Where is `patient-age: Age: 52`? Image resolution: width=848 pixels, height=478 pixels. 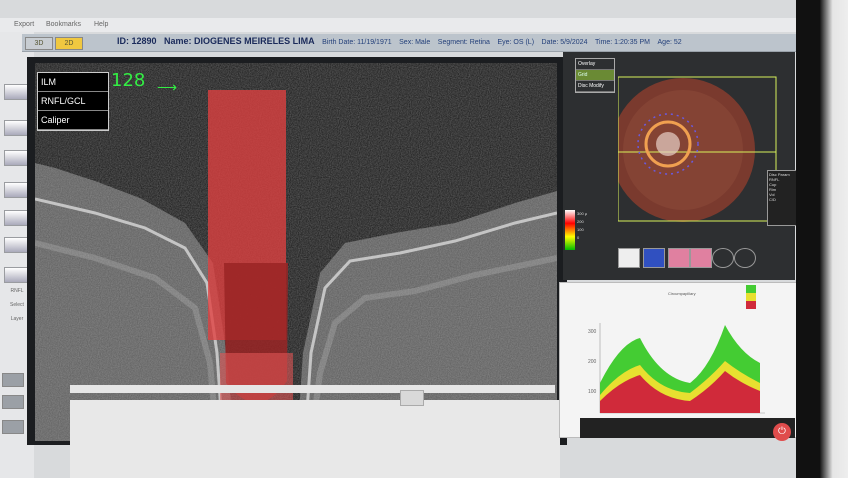 patient-age: Age: 52 is located at coordinates (669, 42).